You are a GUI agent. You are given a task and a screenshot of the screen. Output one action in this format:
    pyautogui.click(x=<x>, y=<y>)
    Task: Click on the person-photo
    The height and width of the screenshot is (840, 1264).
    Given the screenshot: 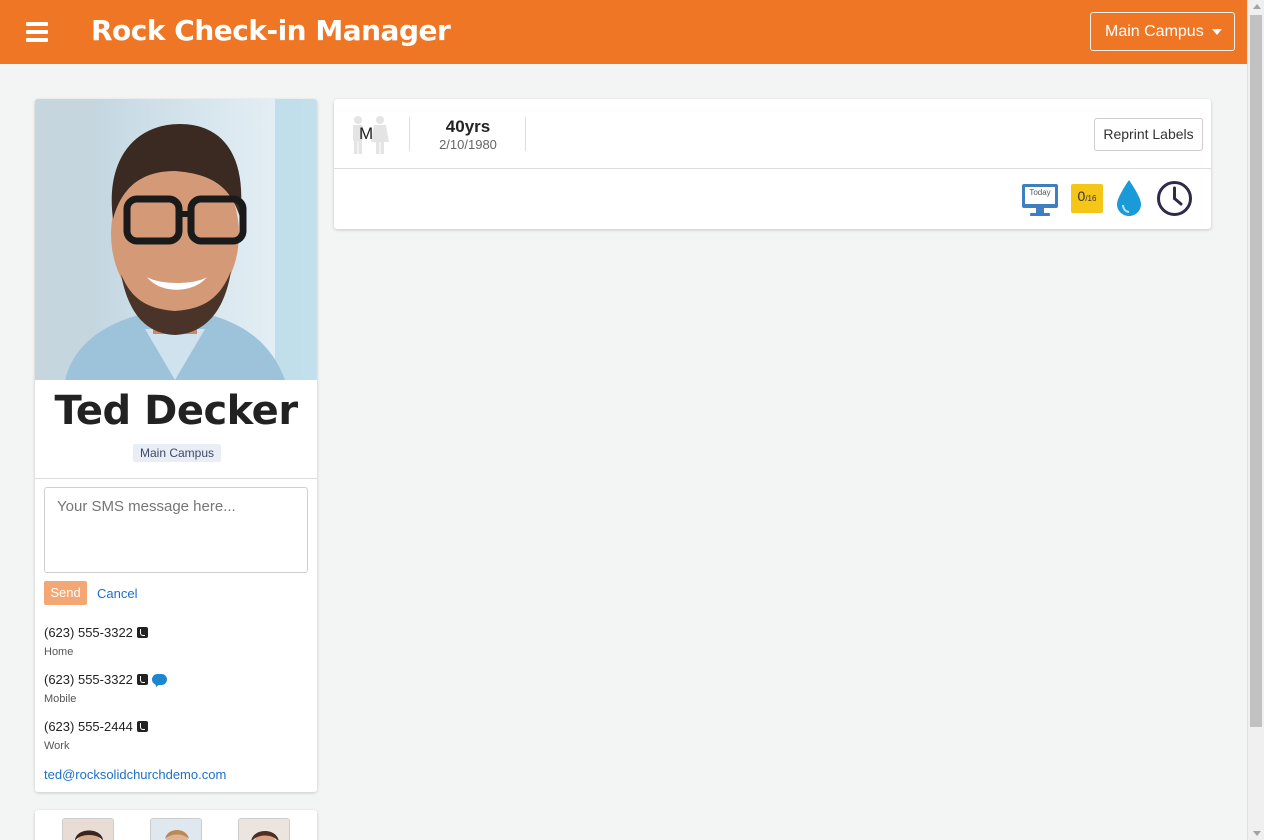 What is the action you would take?
    pyautogui.click(x=176, y=239)
    